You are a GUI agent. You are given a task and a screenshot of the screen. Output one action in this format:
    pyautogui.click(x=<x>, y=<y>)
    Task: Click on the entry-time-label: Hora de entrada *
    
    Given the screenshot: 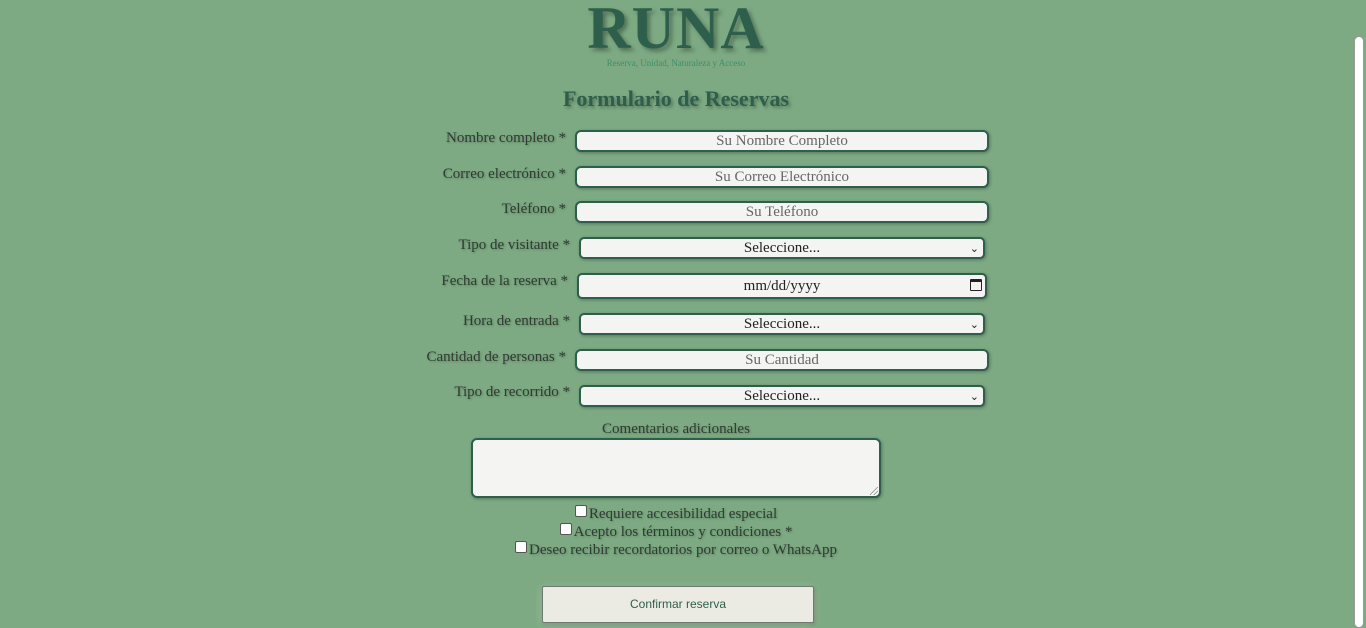 What is the action you would take?
    pyautogui.click(x=516, y=321)
    